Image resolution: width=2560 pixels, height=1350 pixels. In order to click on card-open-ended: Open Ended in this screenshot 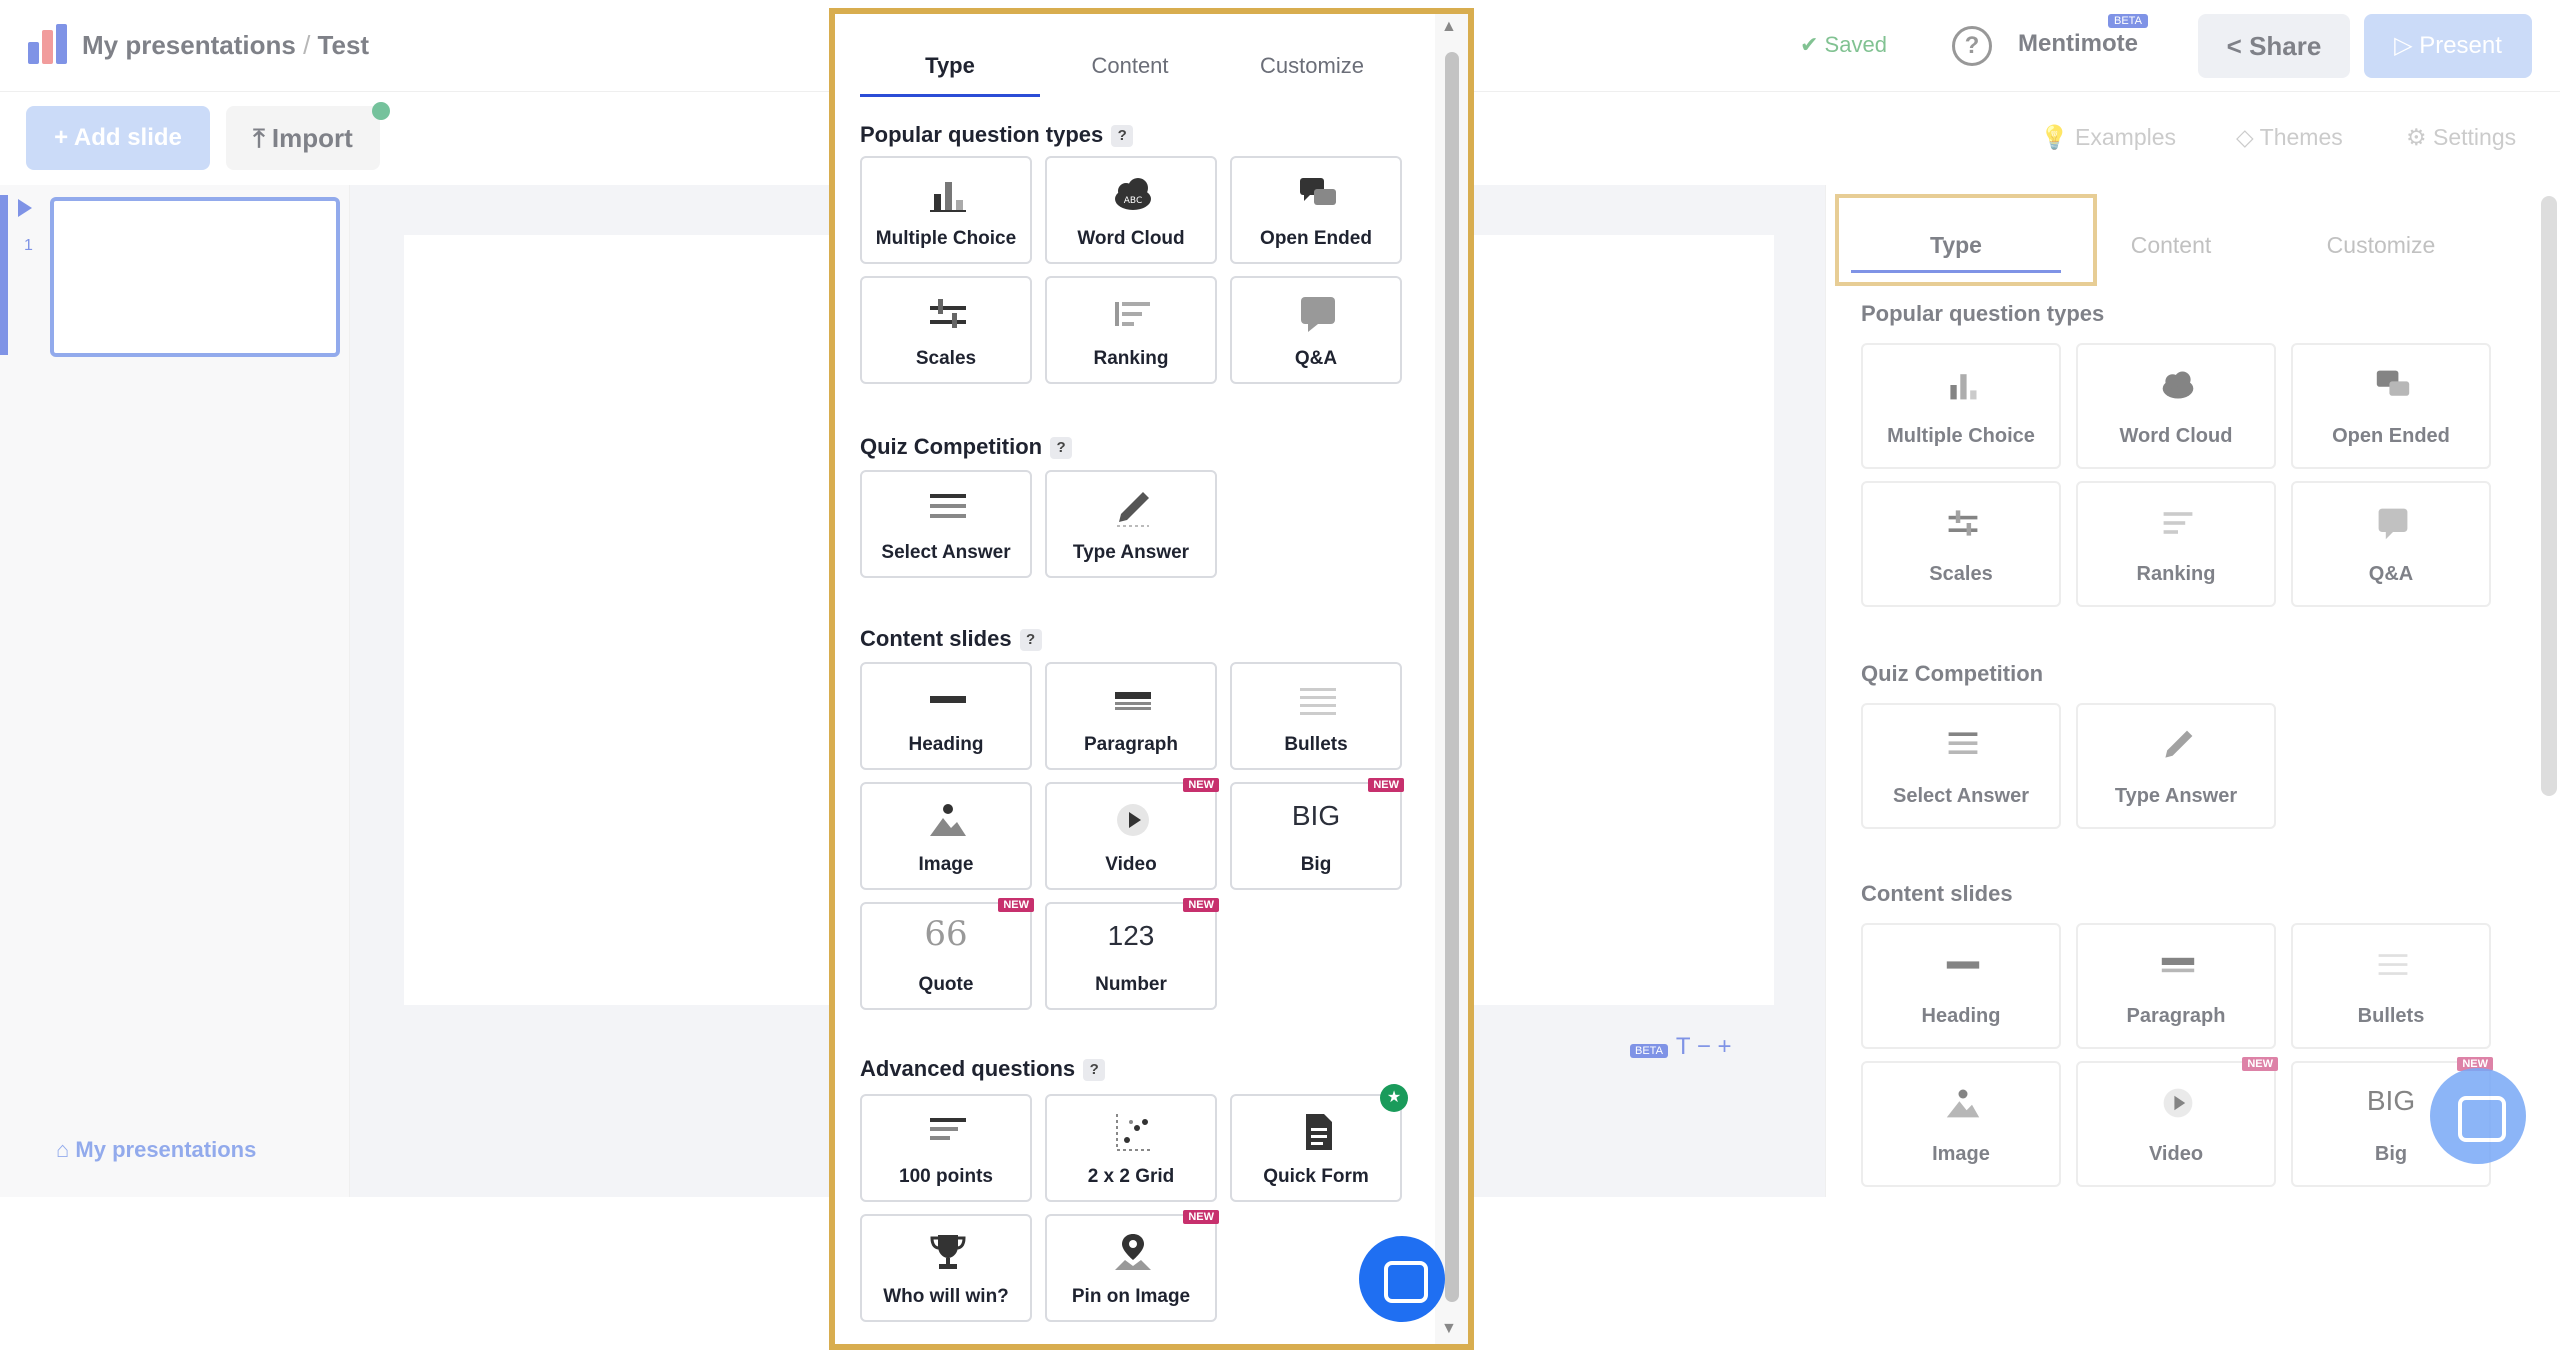, I will do `click(1316, 210)`.